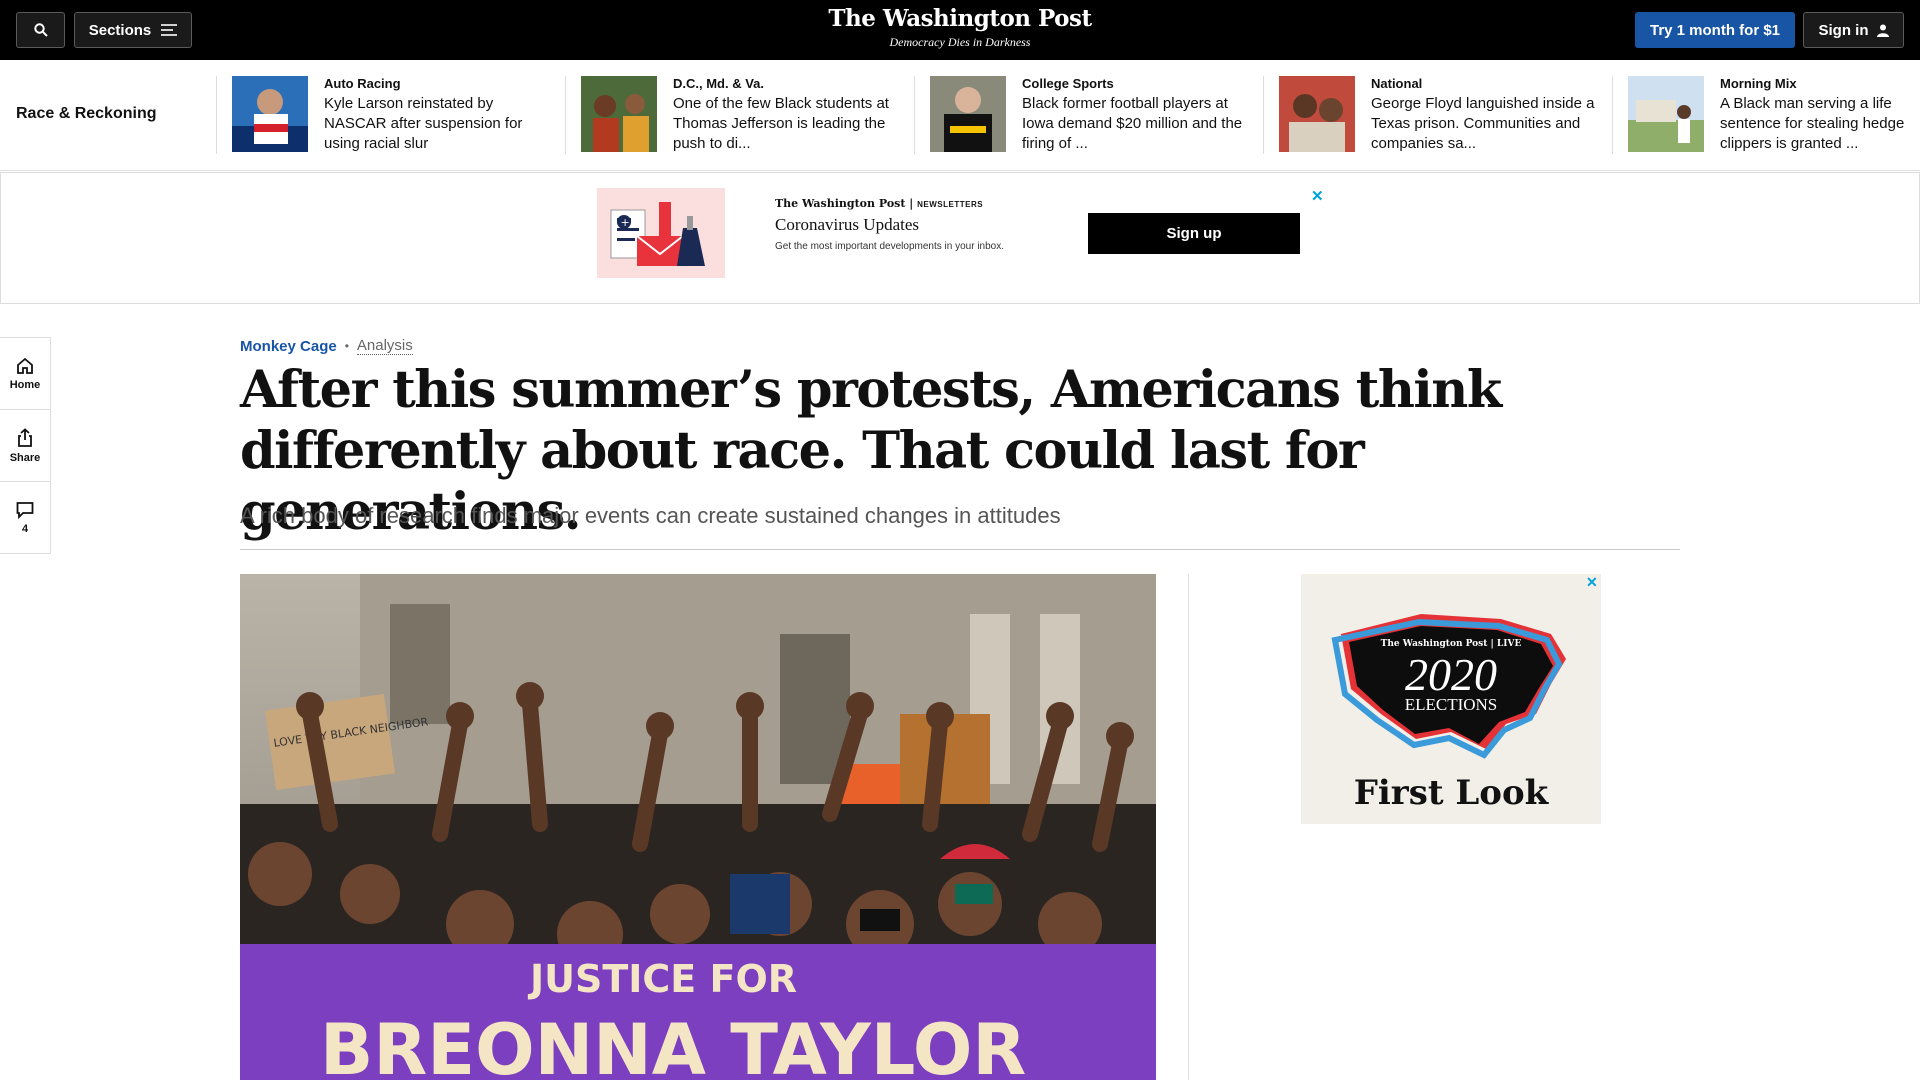  I want to click on story-kicker: D.C., Md. & Va., so click(790, 84).